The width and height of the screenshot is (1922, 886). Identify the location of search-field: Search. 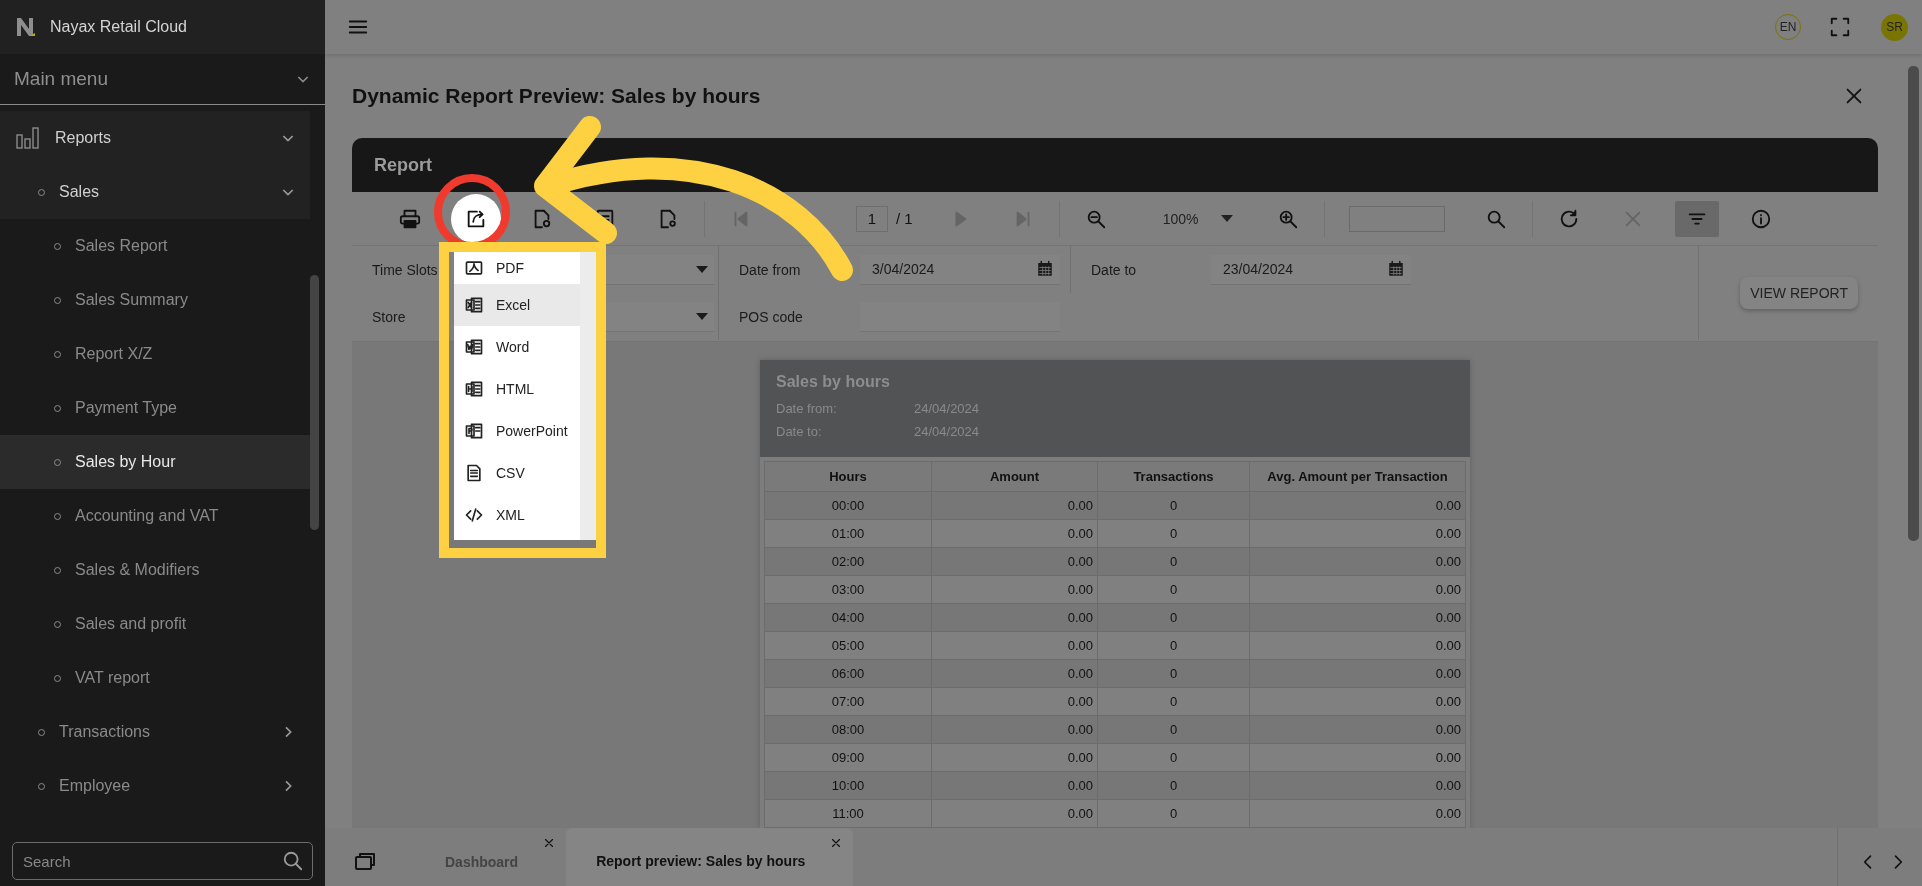
(162, 861).